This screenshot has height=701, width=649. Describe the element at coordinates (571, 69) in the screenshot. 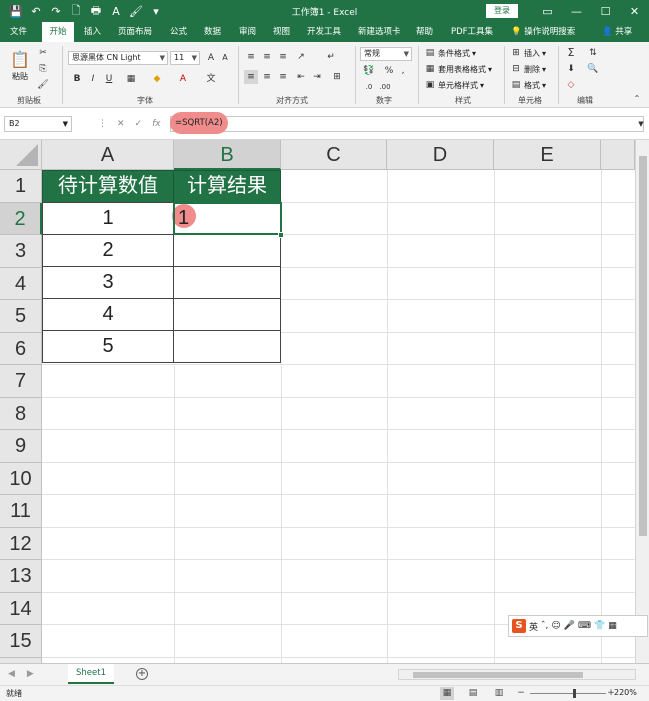

I see `fill-icon: ⬇` at that location.